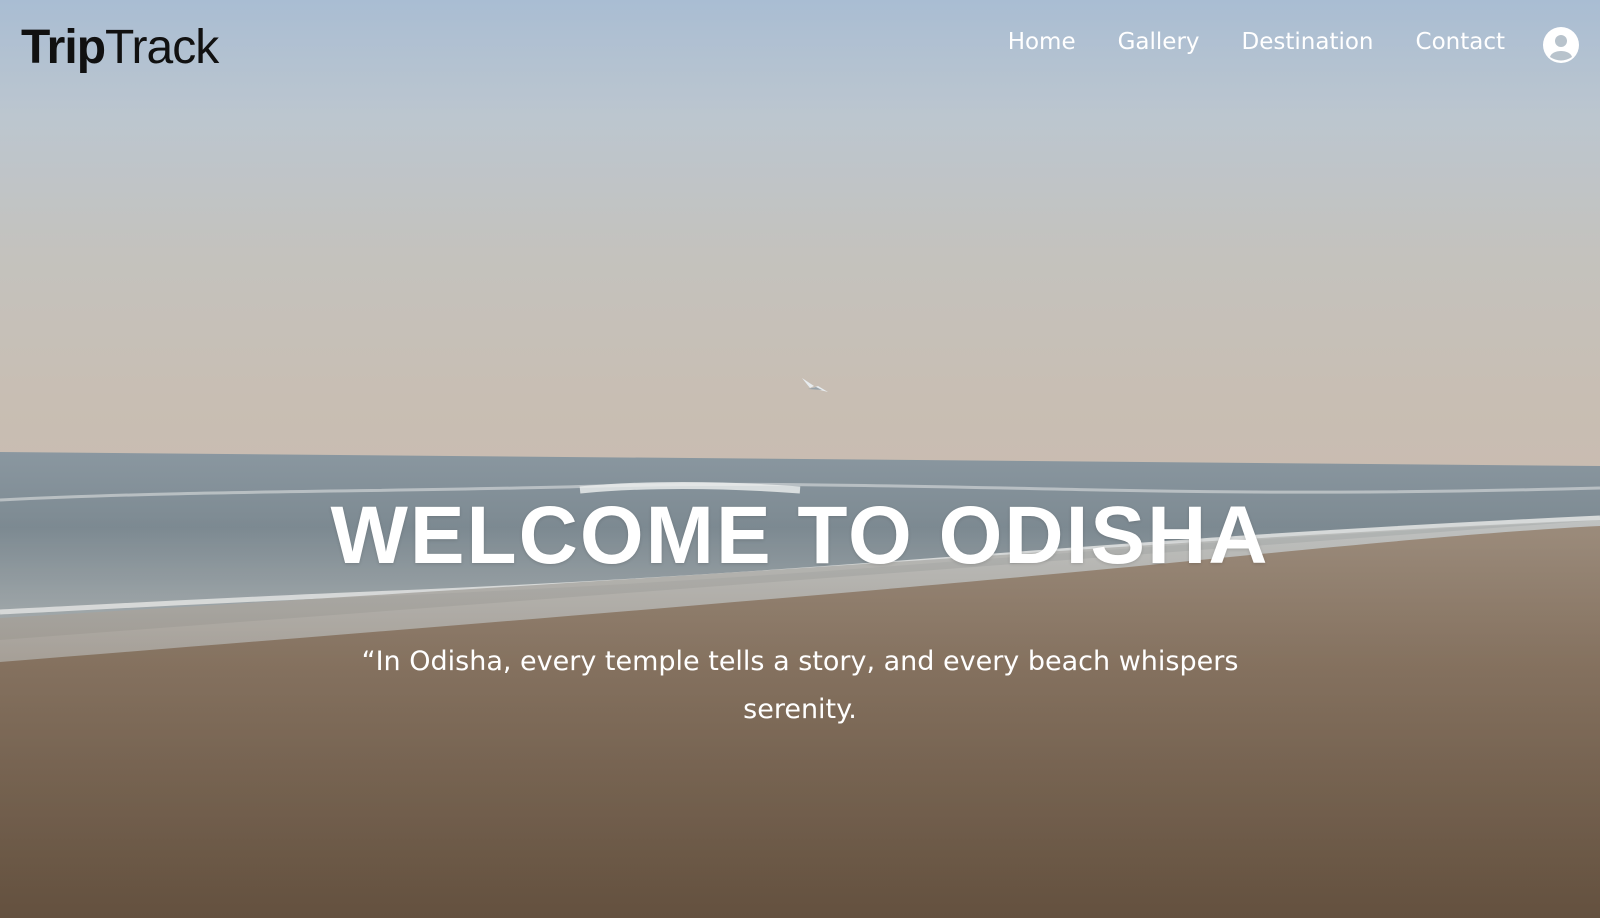  I want to click on bird-silhouette, so click(815, 385).